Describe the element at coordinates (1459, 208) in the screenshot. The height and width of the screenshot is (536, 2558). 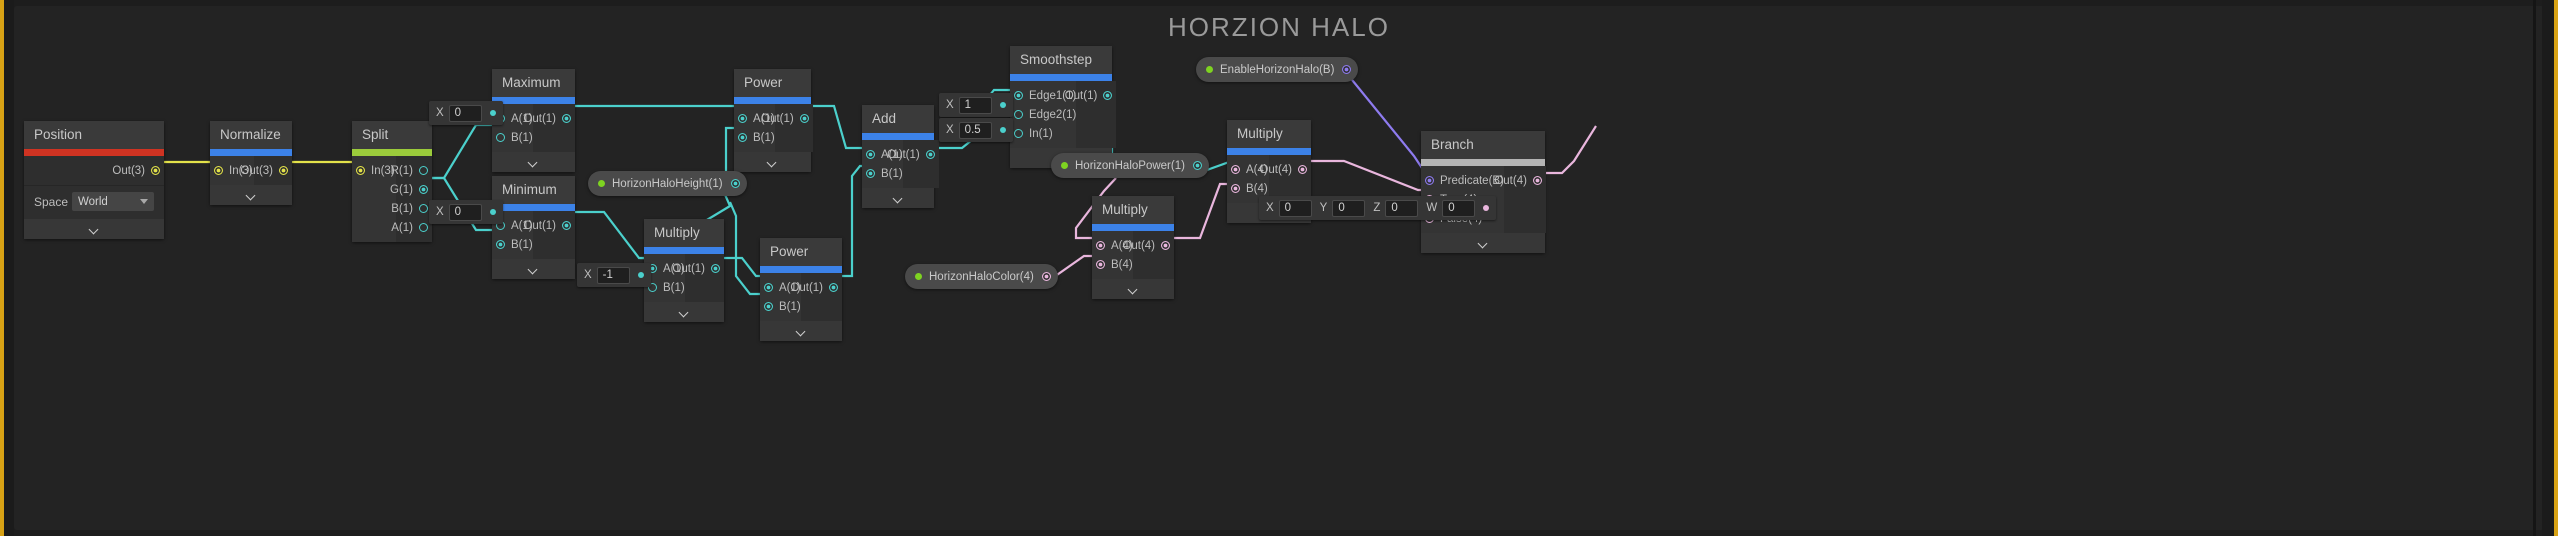
I see `value-input-w: 0` at that location.